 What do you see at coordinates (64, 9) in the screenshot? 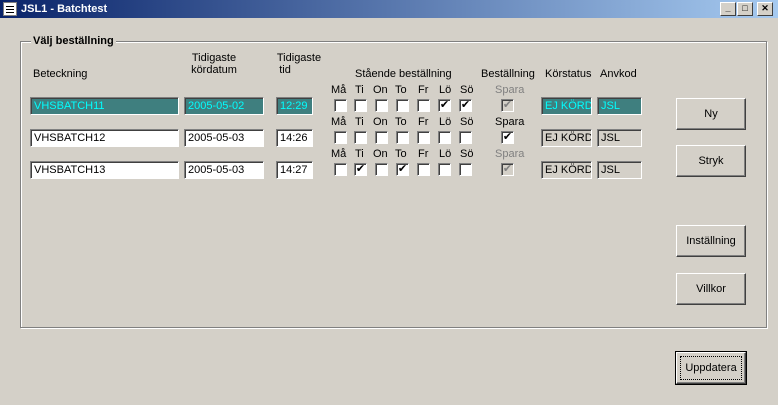
I see `window-title: JSL1 - Batchtest` at bounding box center [64, 9].